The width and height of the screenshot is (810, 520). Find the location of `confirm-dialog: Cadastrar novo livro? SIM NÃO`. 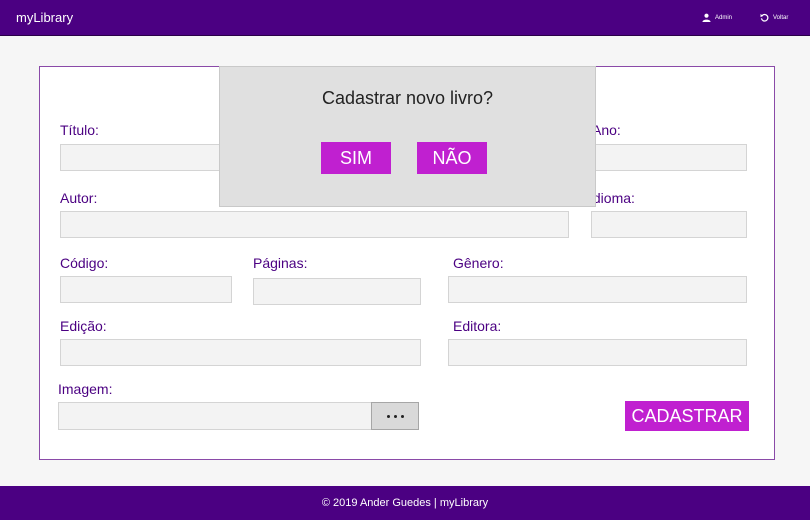

confirm-dialog: Cadastrar novo livro? SIM NÃO is located at coordinates (407, 136).